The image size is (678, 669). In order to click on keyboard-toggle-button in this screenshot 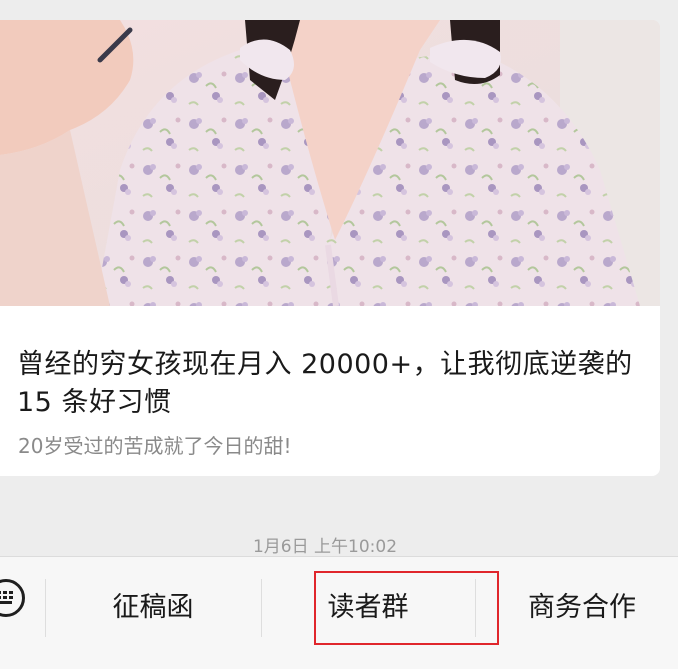, I will do `click(12, 598)`.